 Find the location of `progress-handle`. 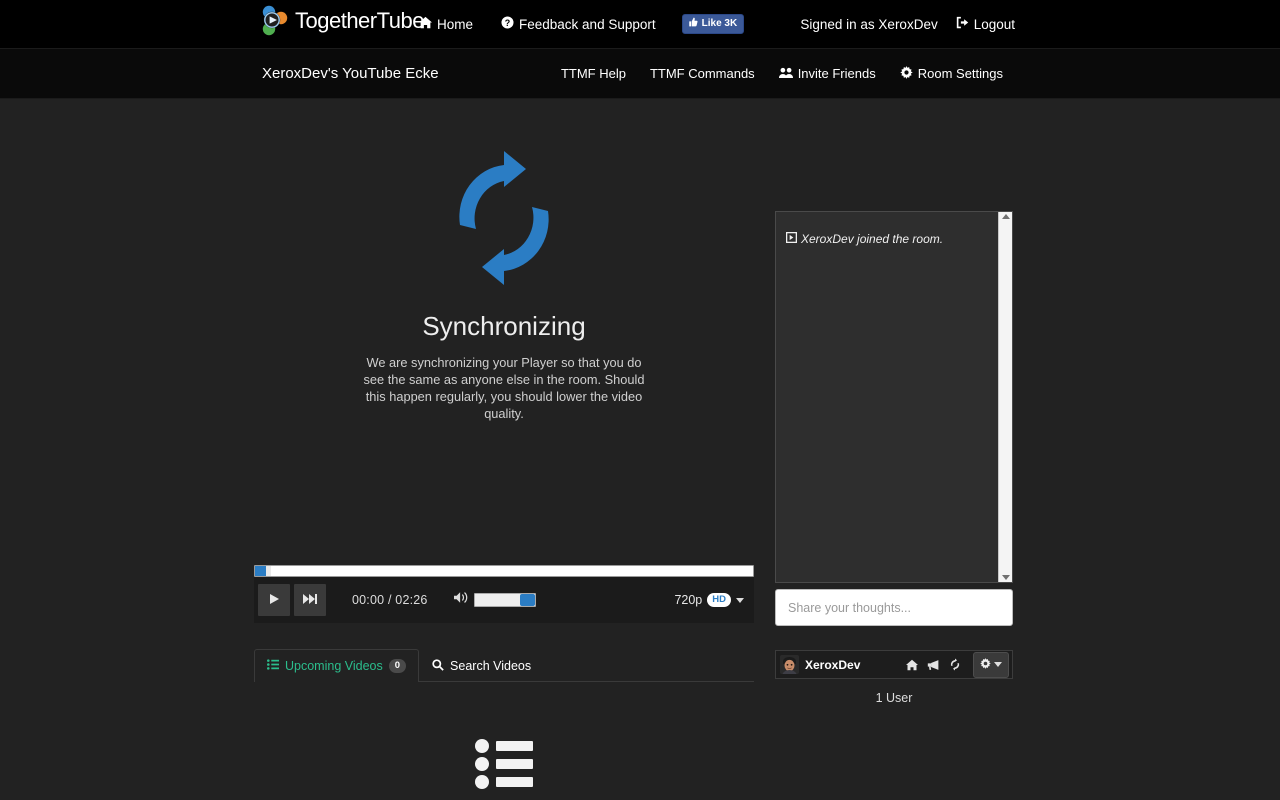

progress-handle is located at coordinates (260, 571).